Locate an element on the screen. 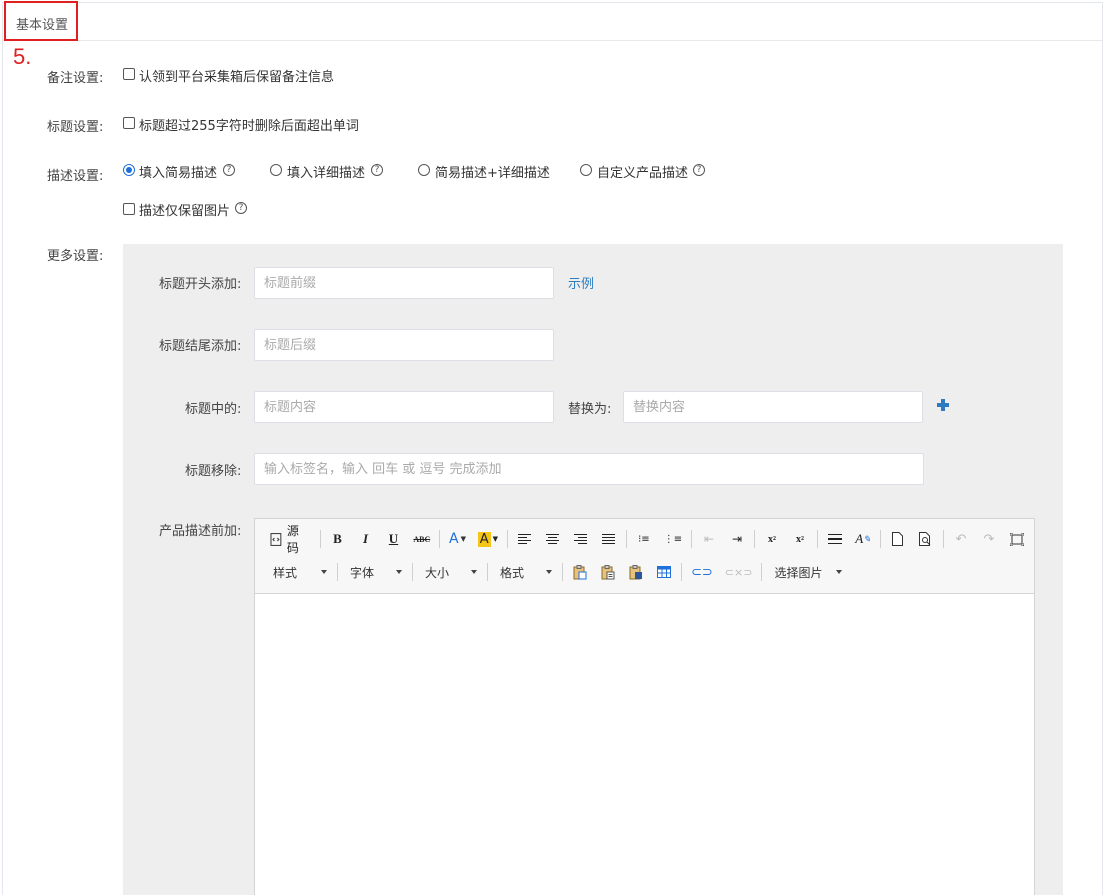 This screenshot has width=1105, height=895. align-right-icon is located at coordinates (581, 539).